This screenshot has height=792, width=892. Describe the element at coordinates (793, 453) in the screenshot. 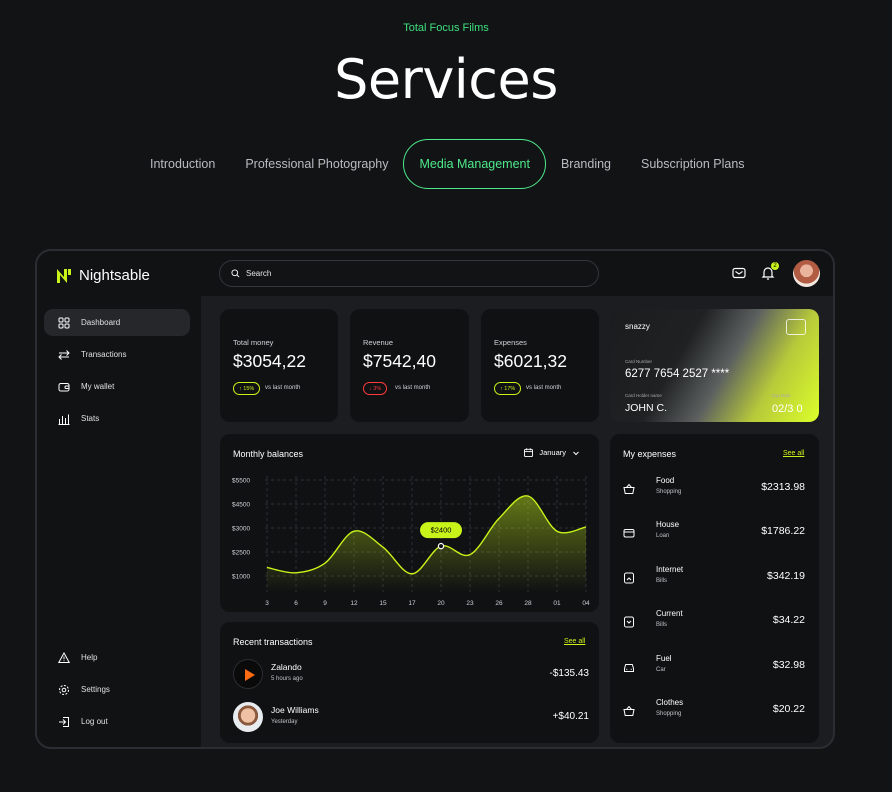

I see `expenses-see-all-link: See all` at that location.